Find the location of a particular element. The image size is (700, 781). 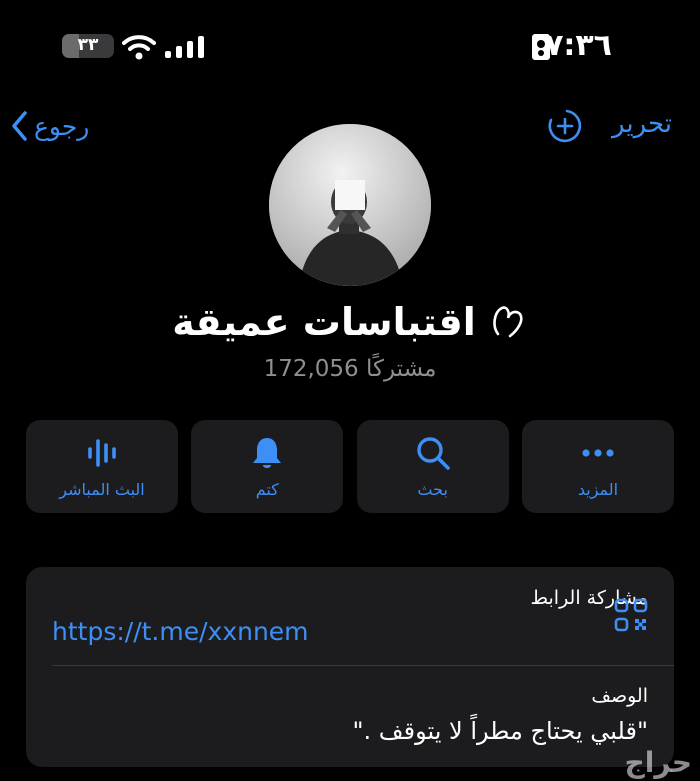

more-button: المزيد is located at coordinates (597, 466).